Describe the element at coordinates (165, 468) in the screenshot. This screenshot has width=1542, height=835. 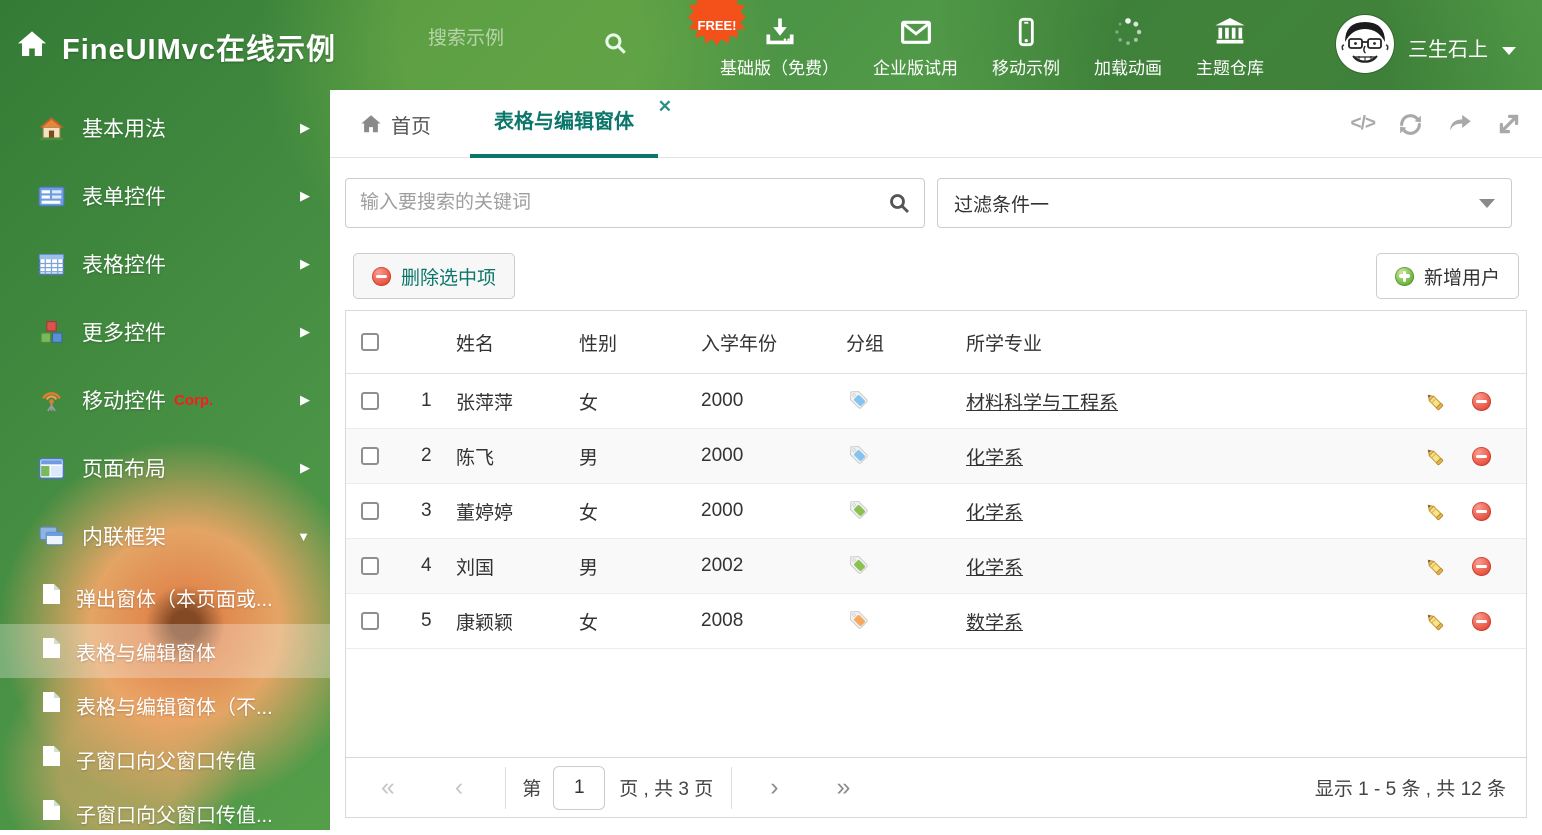
I see `sidebar-item-page-layout: 页面布局 ▶` at that location.